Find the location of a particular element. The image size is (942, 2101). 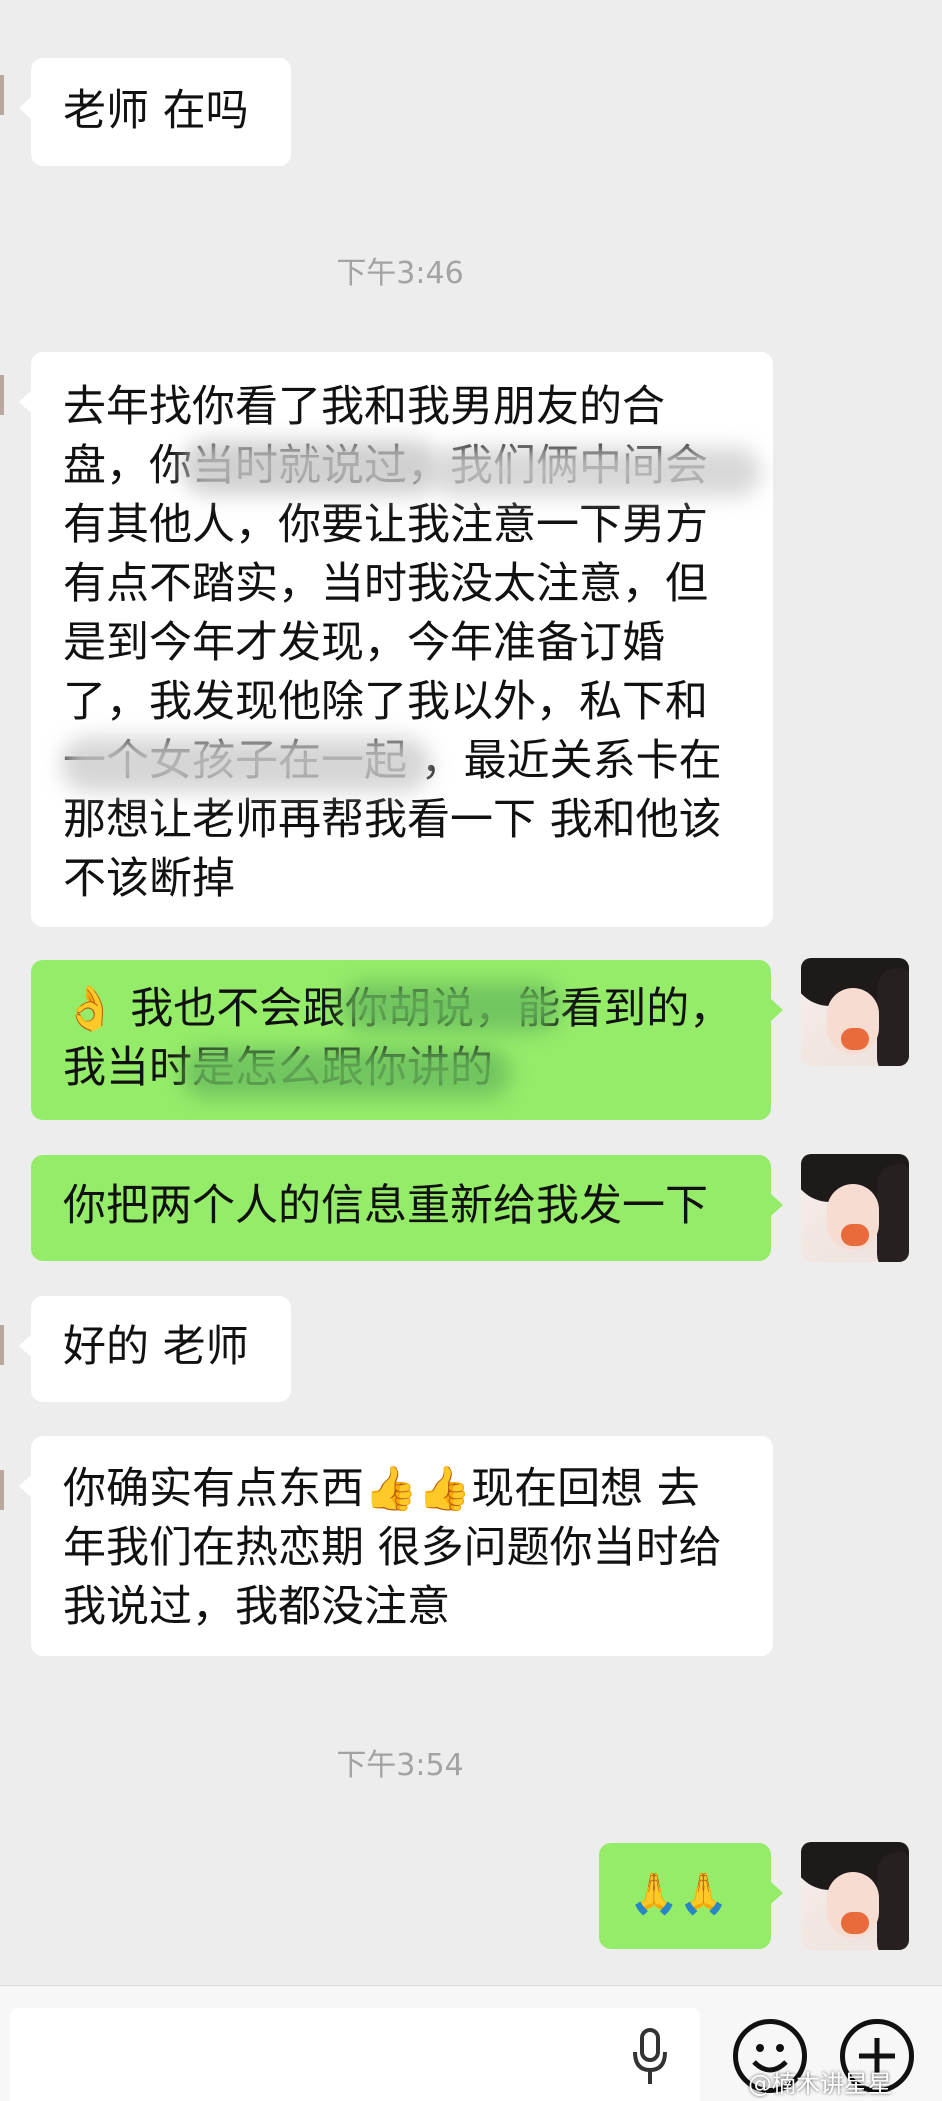

outgoing-message-bubble: 👌 我也不会跟你胡说，能看到的，我当时是怎么跟你讲的 is located at coordinates (407, 1040).